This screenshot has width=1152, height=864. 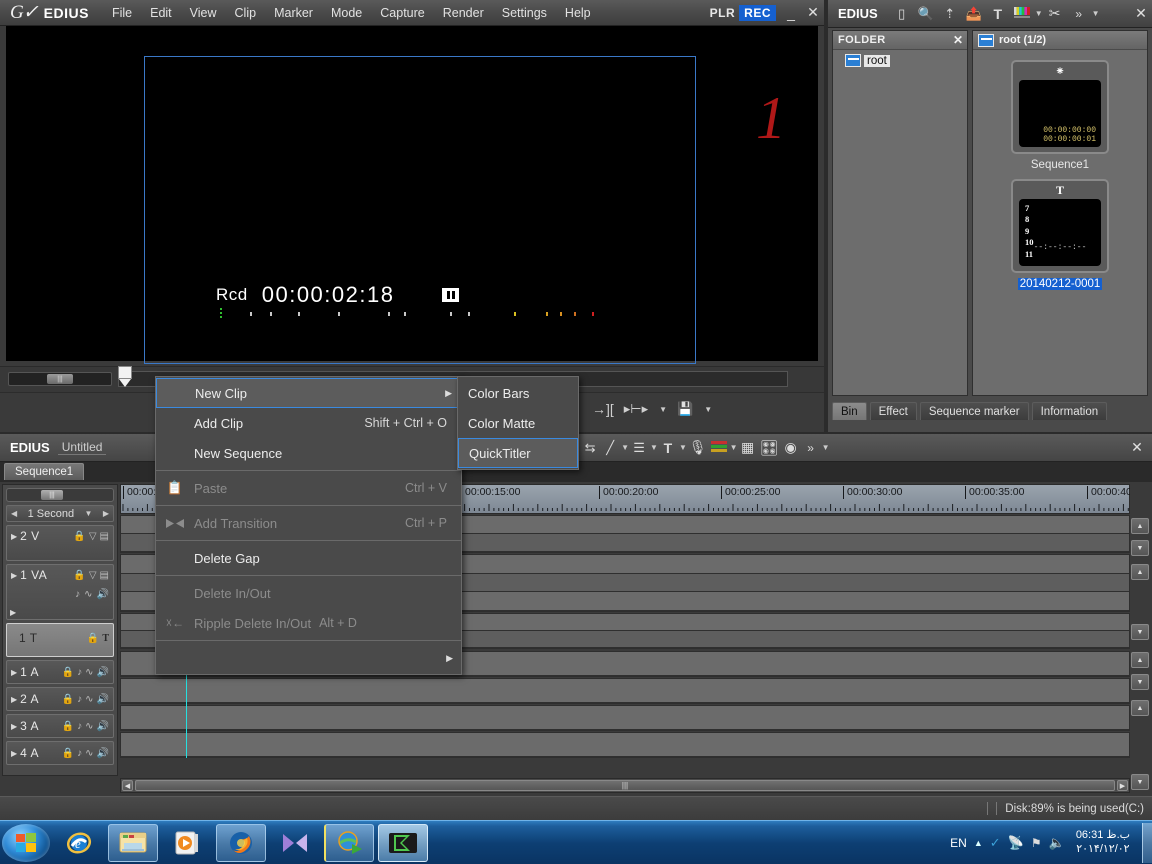 I want to click on bin-item-sequence: ⁕ 00:00:00:00 00:00:00:01 Sequence1, so click(x=1060, y=110).